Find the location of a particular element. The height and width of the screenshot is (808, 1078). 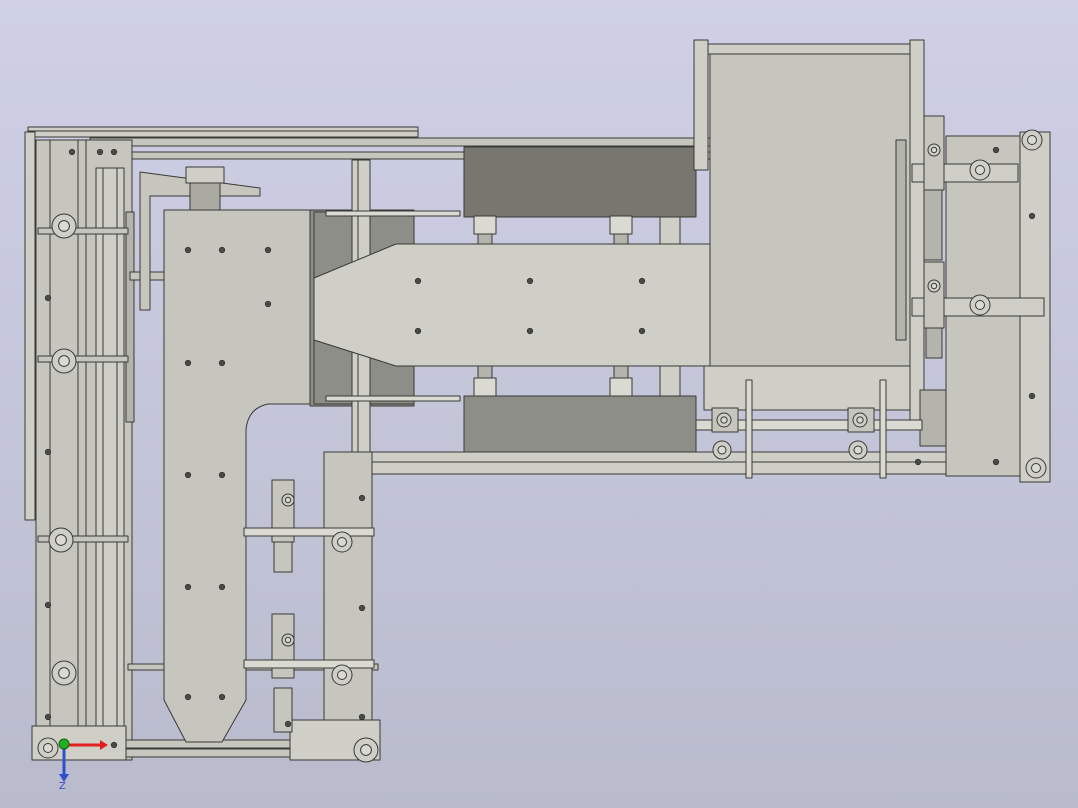

axis-z-label: Z is located at coordinates (62, 786).